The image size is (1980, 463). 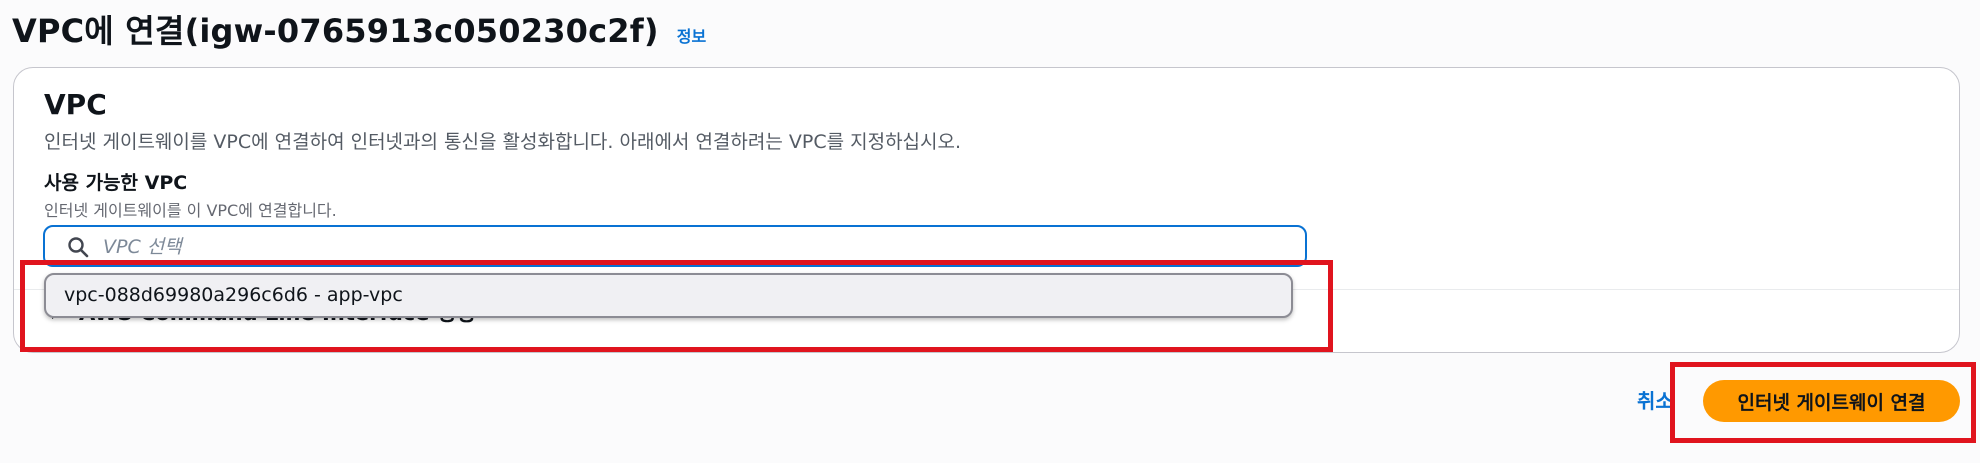 I want to click on panel-title: VPC, so click(x=75, y=104).